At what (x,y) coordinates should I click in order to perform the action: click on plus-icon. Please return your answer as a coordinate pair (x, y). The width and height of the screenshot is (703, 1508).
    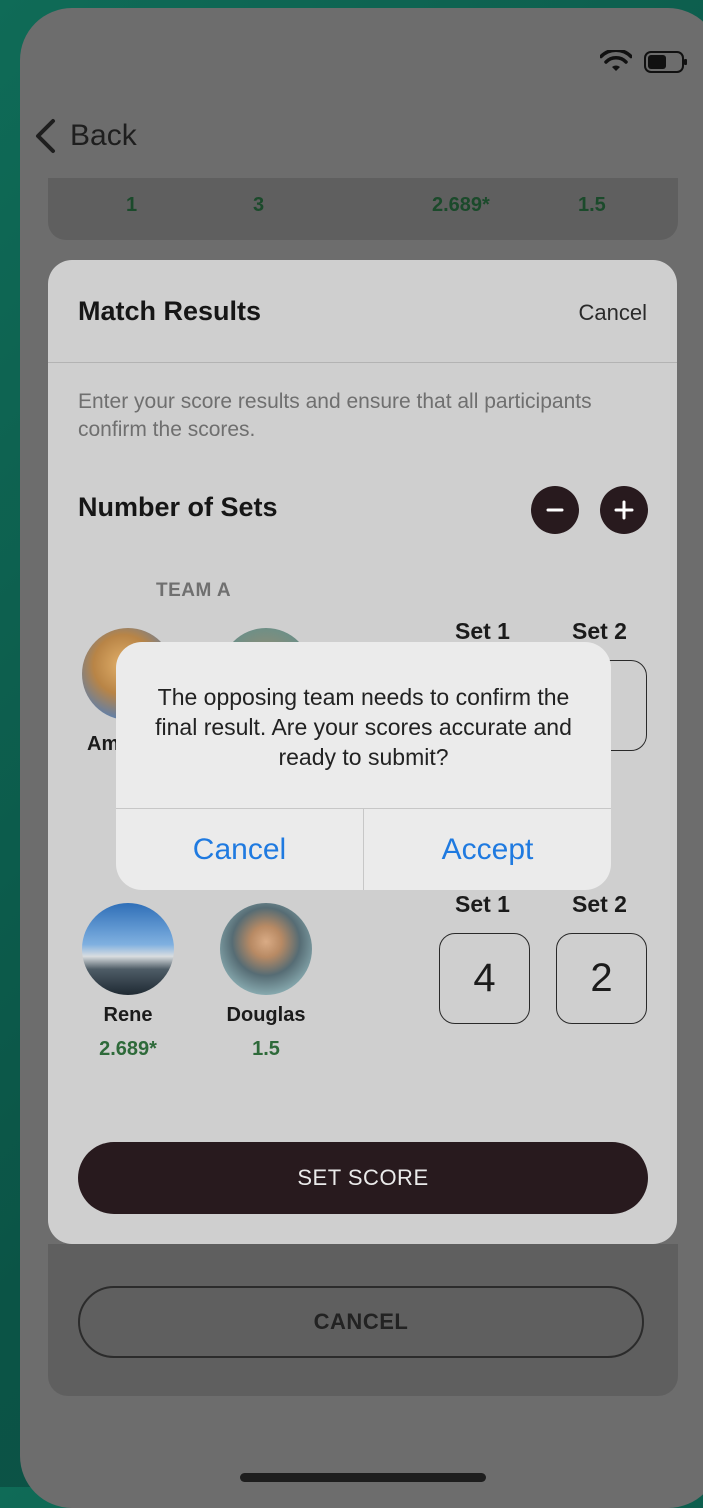
    Looking at the image, I should click on (624, 510).